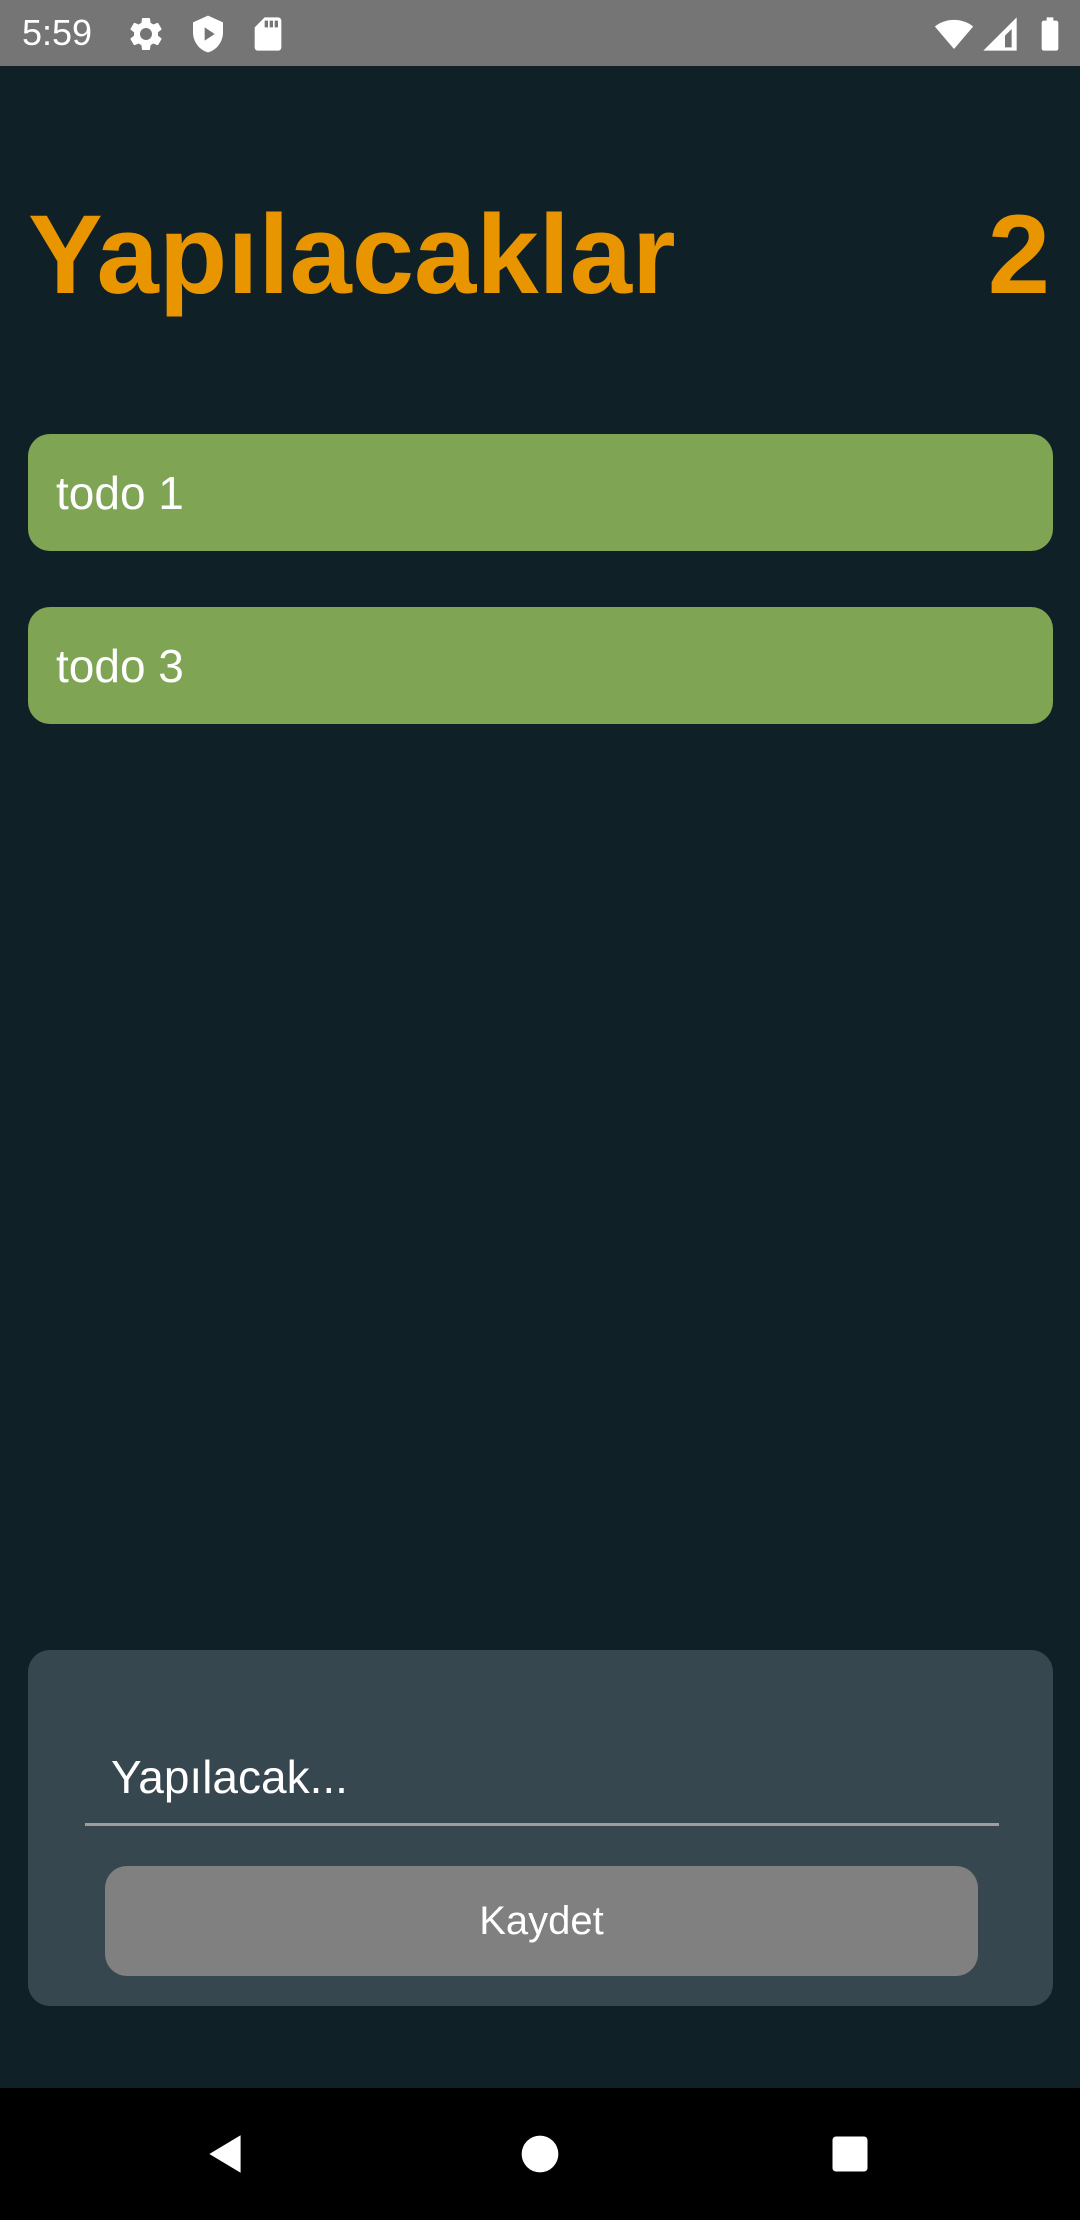  Describe the element at coordinates (540, 492) in the screenshot. I see `todo-item: todo 1` at that location.